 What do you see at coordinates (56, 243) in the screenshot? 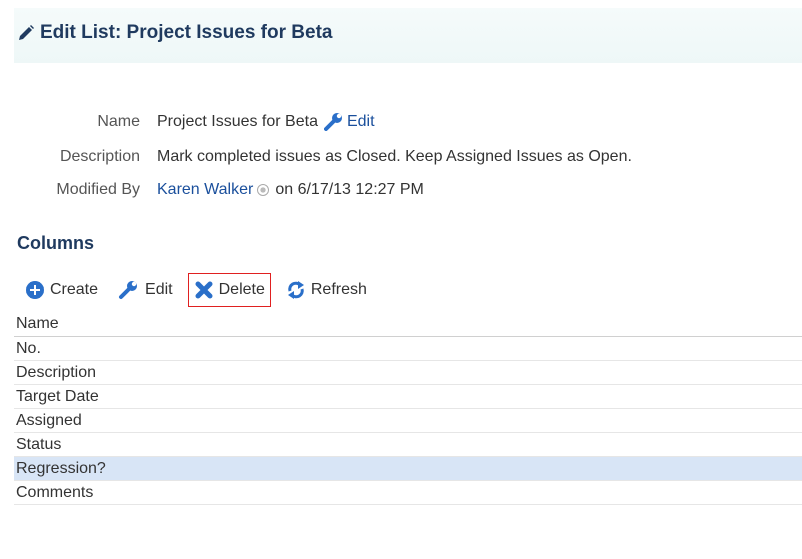
I see `columns-section-title: Columns` at bounding box center [56, 243].